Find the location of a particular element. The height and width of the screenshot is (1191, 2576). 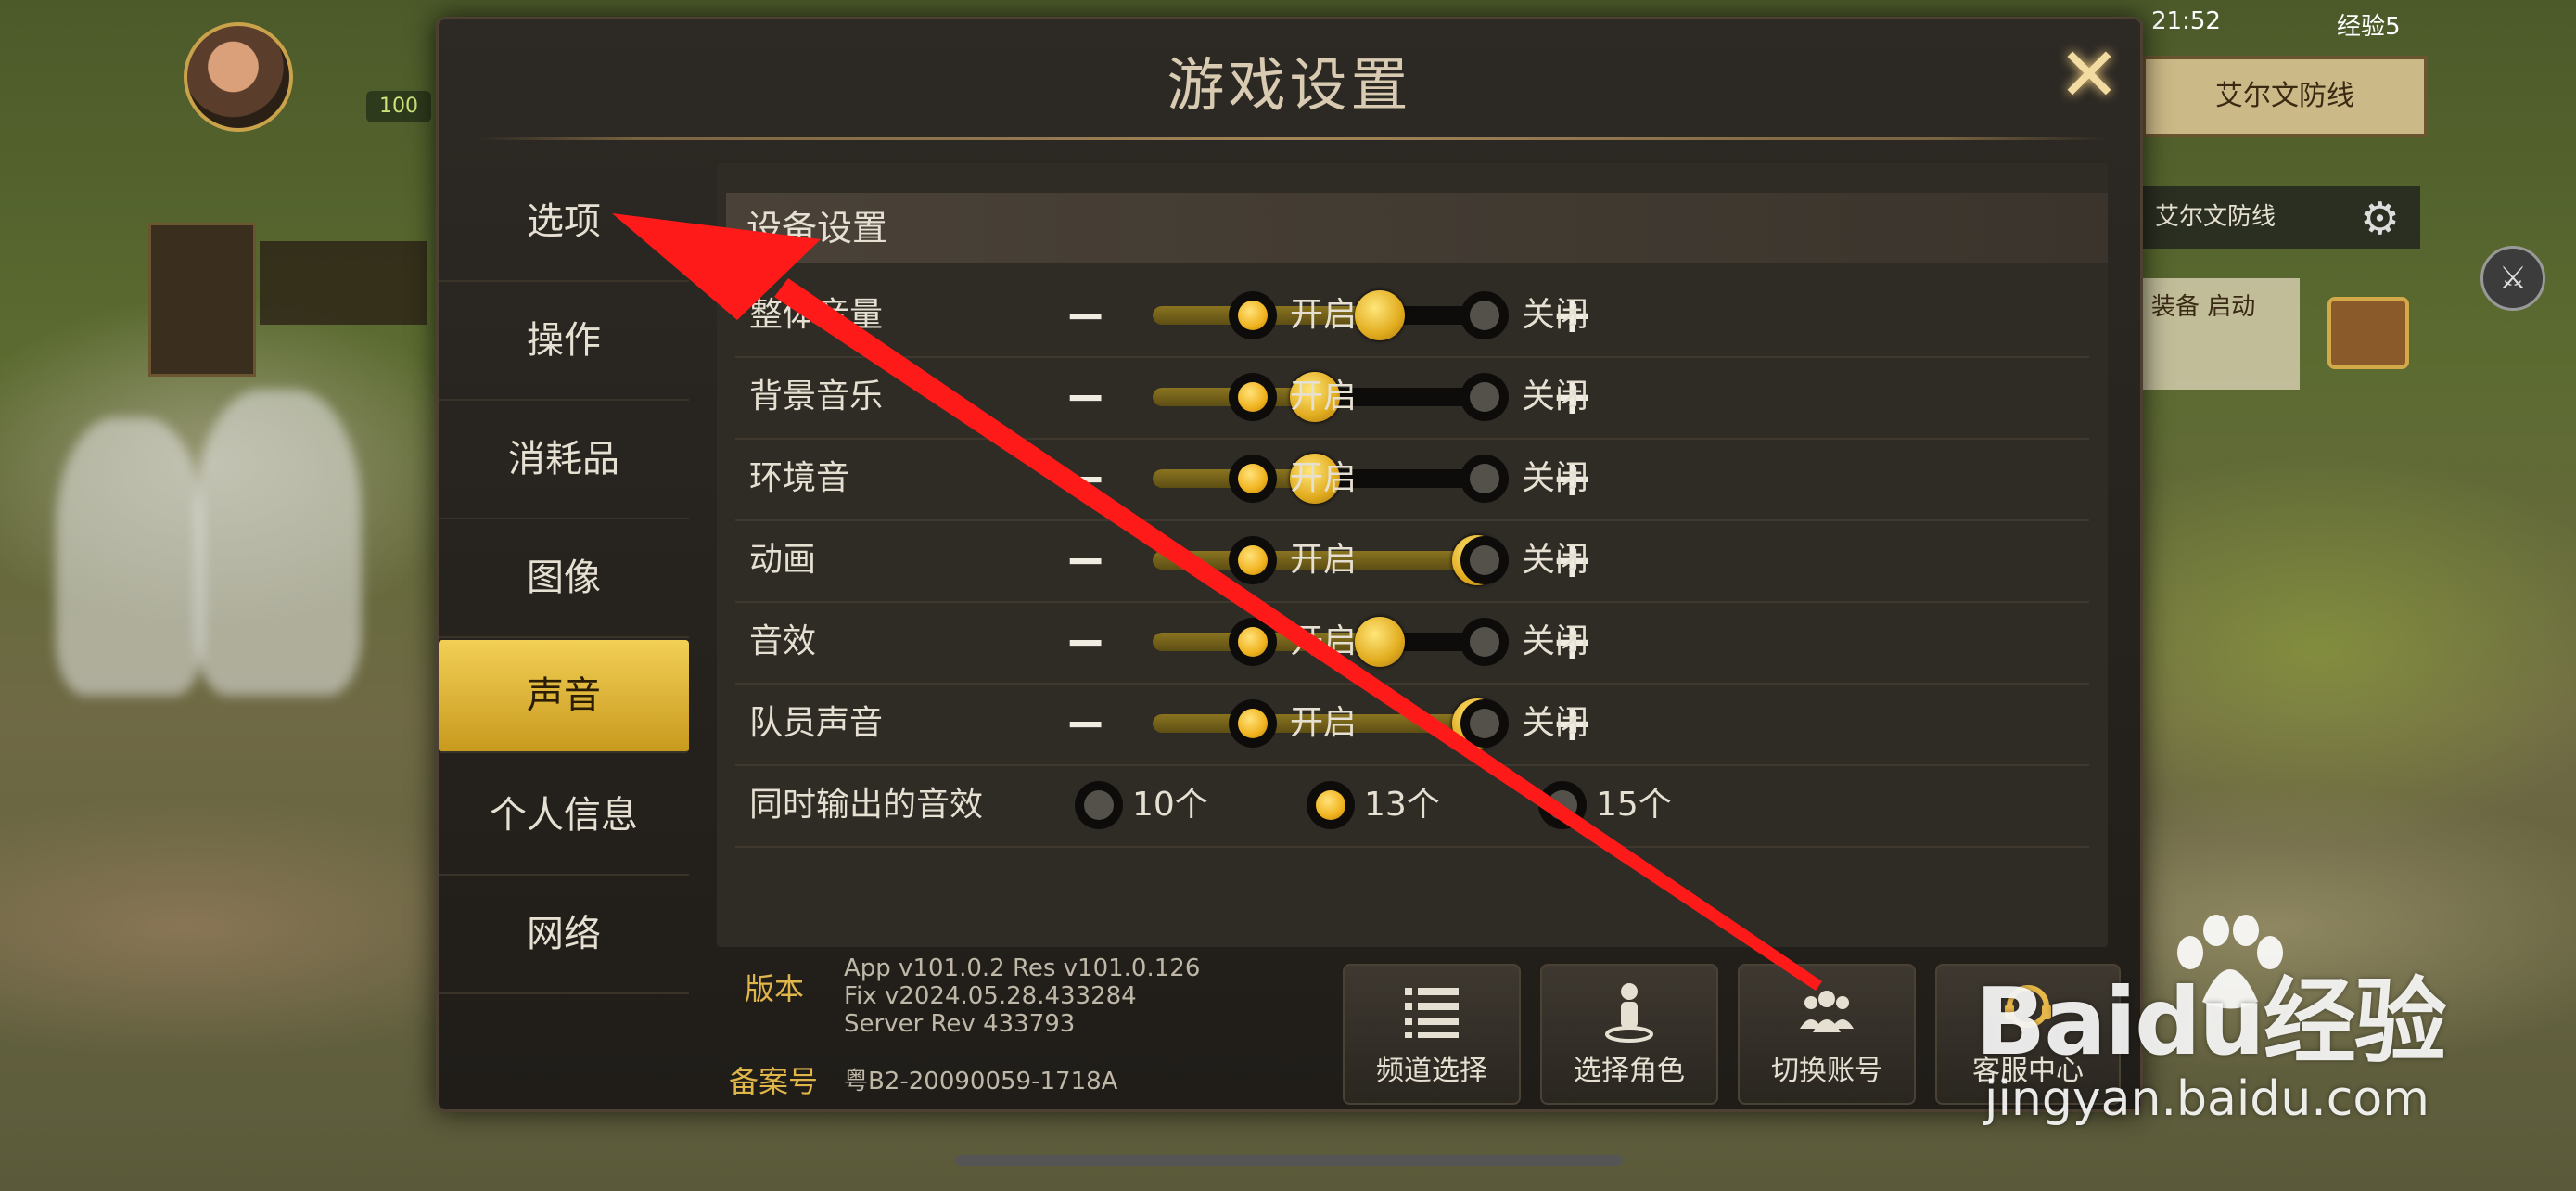

slider-label: 音效 is located at coordinates (783, 641).